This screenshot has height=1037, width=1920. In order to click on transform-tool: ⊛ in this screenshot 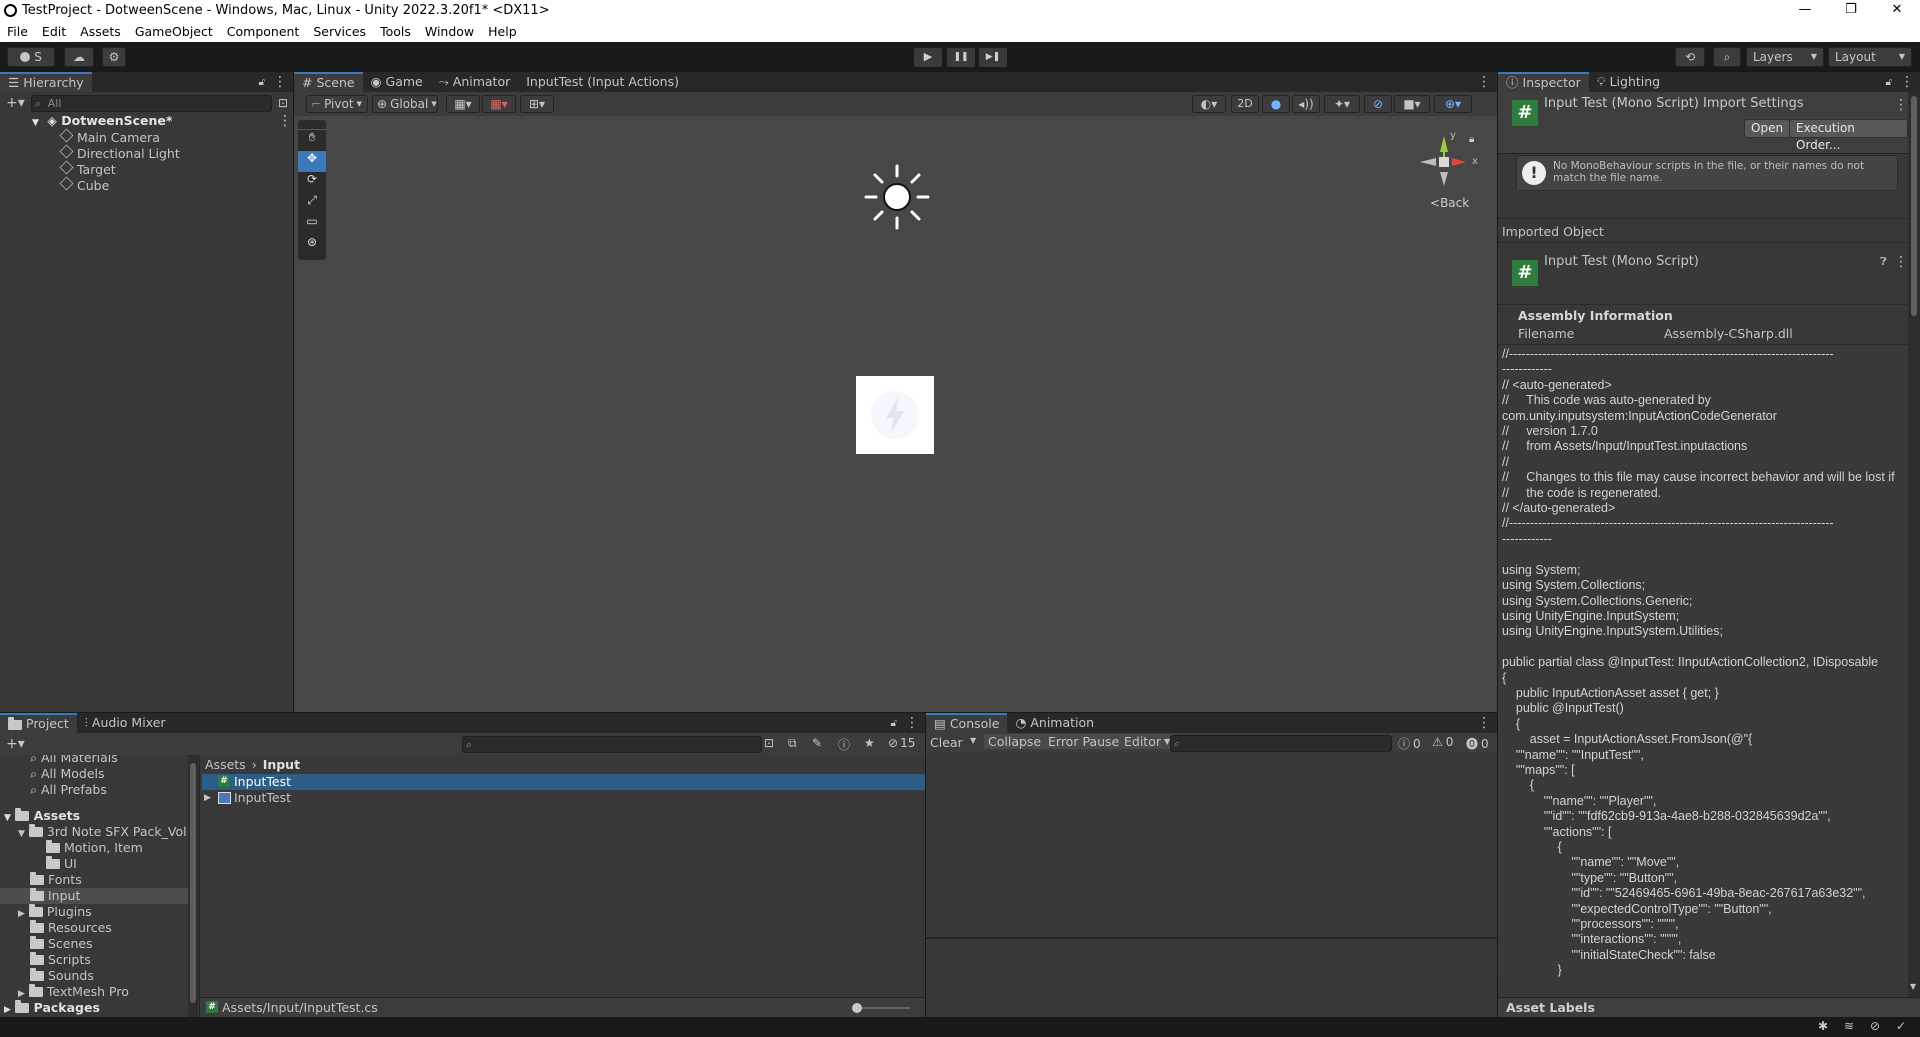, I will do `click(312, 245)`.